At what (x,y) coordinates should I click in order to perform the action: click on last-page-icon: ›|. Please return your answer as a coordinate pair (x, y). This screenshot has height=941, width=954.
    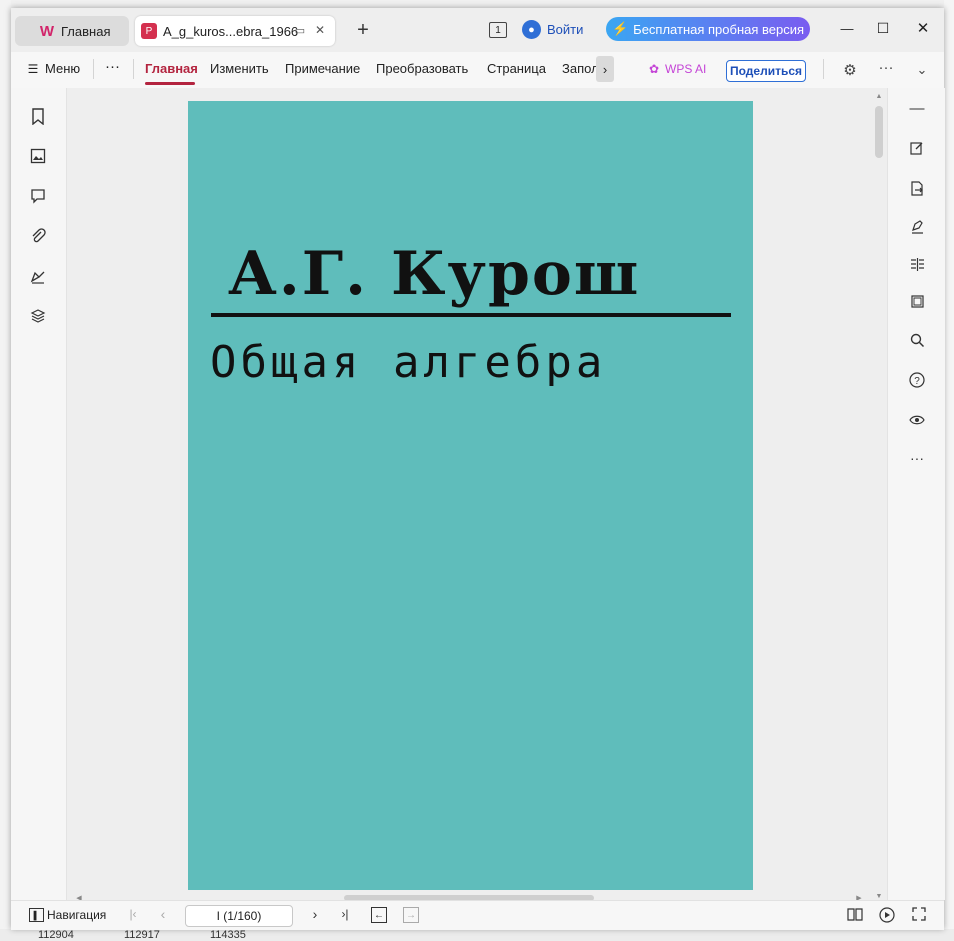
    Looking at the image, I should click on (345, 914).